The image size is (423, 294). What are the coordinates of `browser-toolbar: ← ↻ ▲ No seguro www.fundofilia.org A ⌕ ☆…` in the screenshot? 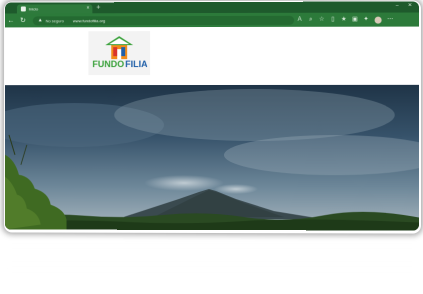 It's located at (212, 20).